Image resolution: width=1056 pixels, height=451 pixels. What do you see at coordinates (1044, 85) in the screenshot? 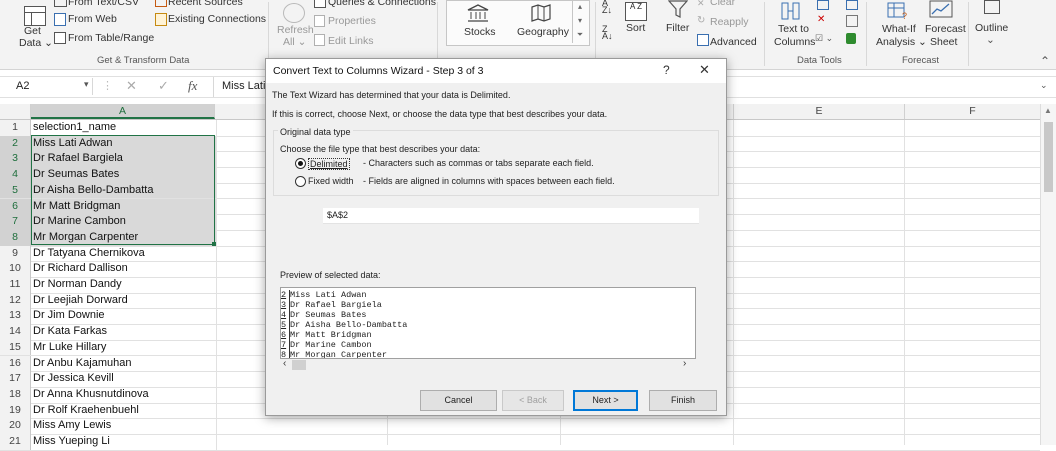
I see `expand-formula-icon: ⌄` at bounding box center [1044, 85].